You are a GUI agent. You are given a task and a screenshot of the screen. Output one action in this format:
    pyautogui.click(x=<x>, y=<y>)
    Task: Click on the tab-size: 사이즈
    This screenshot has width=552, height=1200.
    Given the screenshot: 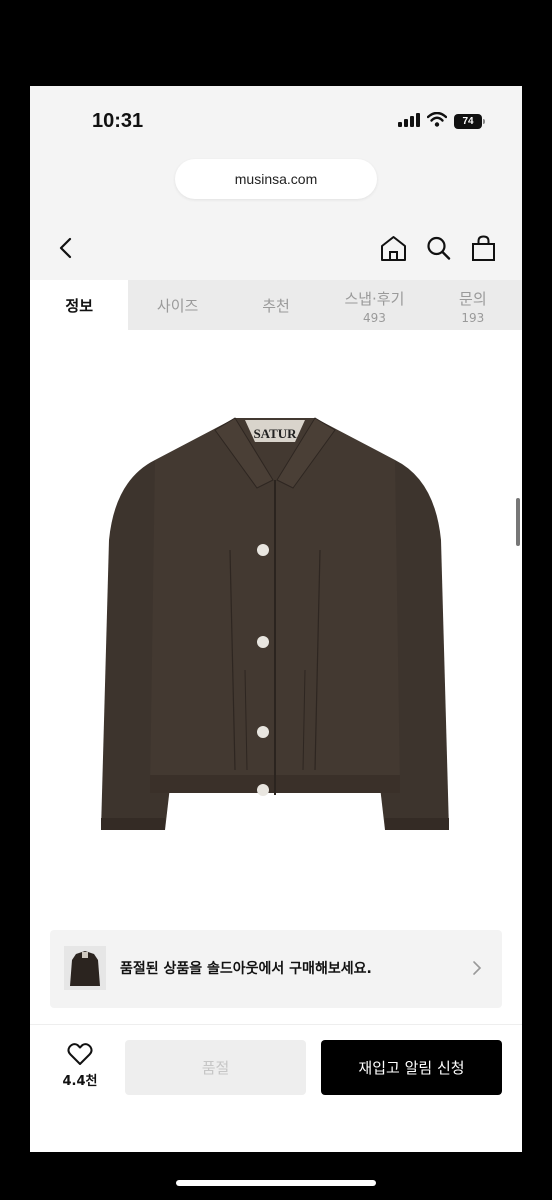 What is the action you would take?
    pyautogui.click(x=177, y=305)
    